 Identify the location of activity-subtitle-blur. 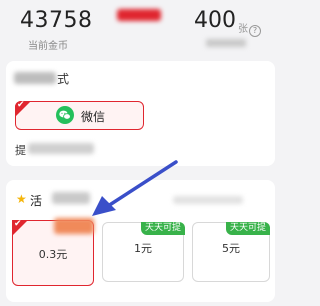
(208, 200).